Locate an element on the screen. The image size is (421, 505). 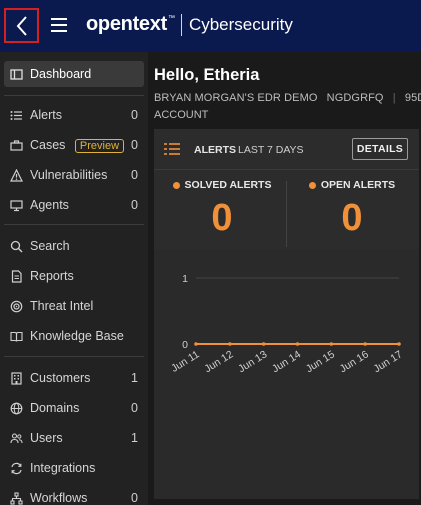
vulnerabilities-count: 0 is located at coordinates (134, 175).